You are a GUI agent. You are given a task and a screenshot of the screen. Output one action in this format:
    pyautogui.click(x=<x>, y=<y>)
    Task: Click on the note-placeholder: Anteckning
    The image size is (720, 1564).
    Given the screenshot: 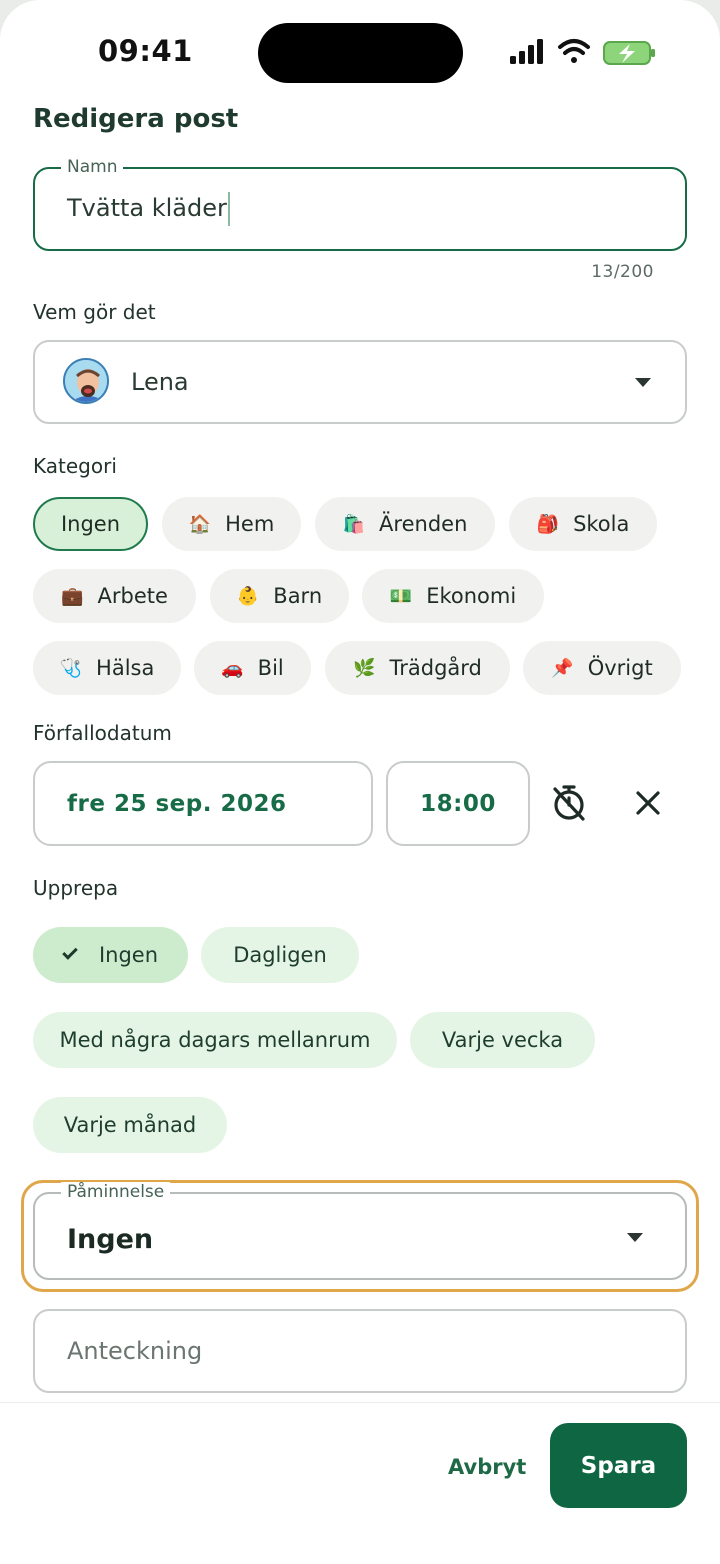 What is the action you would take?
    pyautogui.click(x=135, y=1351)
    